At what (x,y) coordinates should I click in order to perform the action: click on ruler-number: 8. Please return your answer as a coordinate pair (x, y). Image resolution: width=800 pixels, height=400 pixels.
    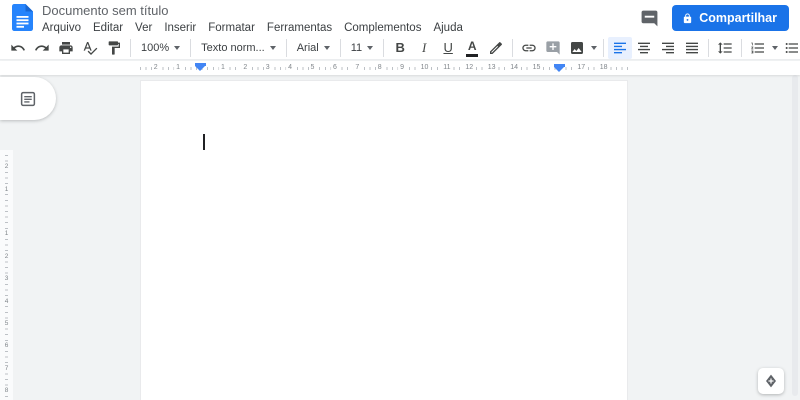
    Looking at the image, I should click on (6, 391).